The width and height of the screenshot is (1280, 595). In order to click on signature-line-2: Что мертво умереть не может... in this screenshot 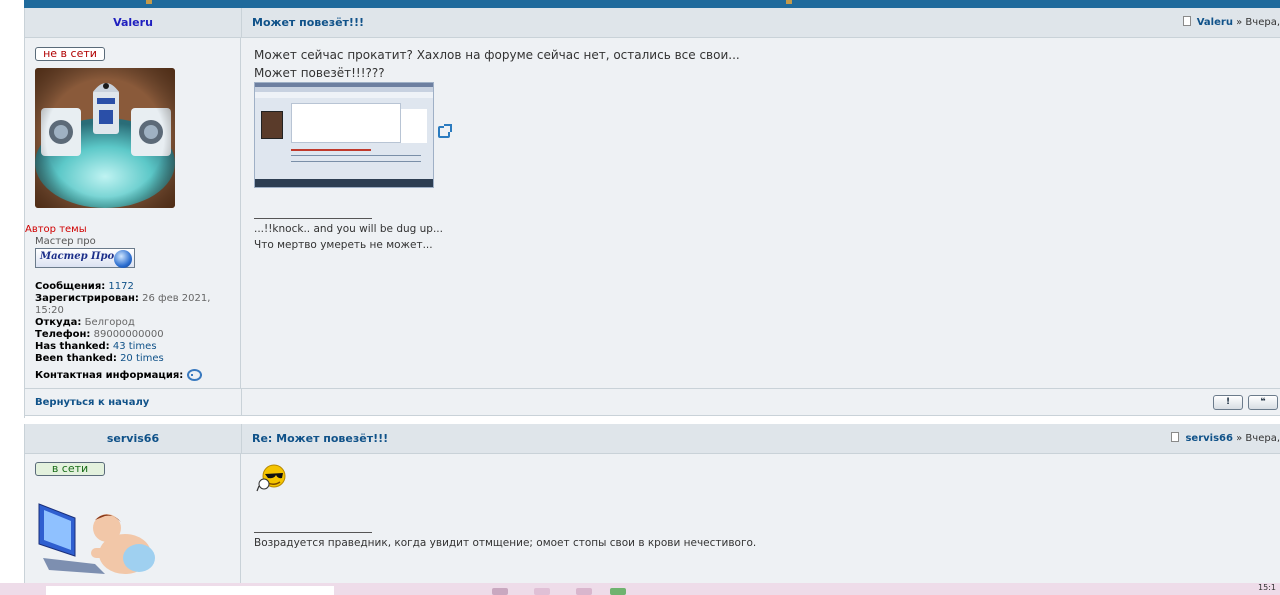, I will do `click(343, 245)`.